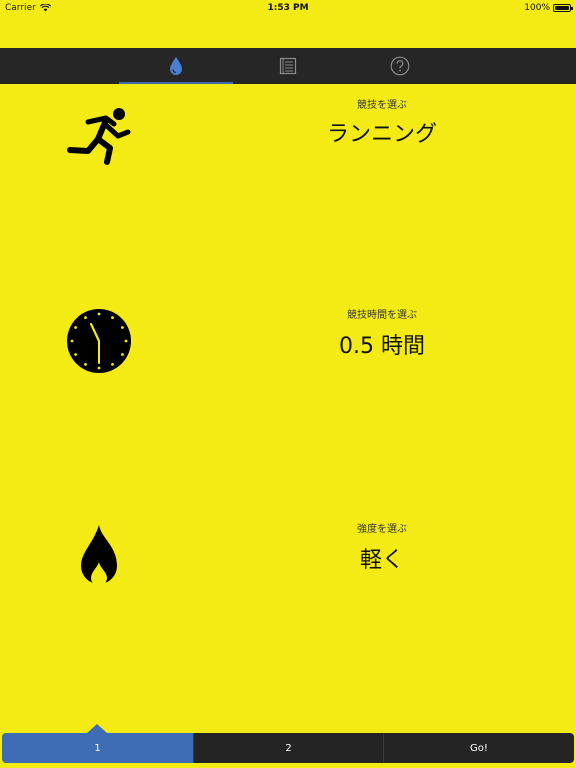  I want to click on clock-icon, so click(99, 341).